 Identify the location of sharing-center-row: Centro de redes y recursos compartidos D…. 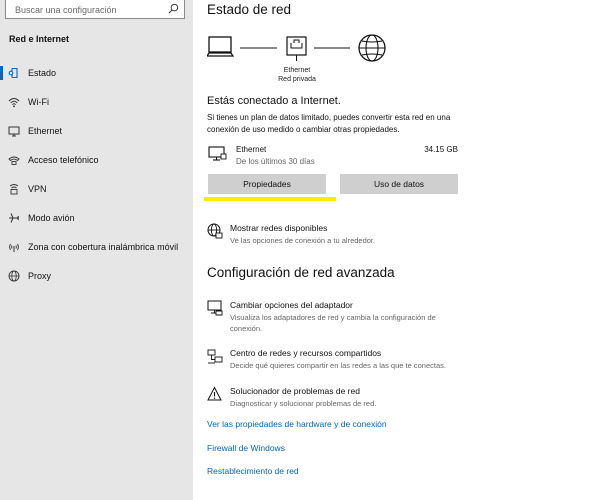
(397, 361).